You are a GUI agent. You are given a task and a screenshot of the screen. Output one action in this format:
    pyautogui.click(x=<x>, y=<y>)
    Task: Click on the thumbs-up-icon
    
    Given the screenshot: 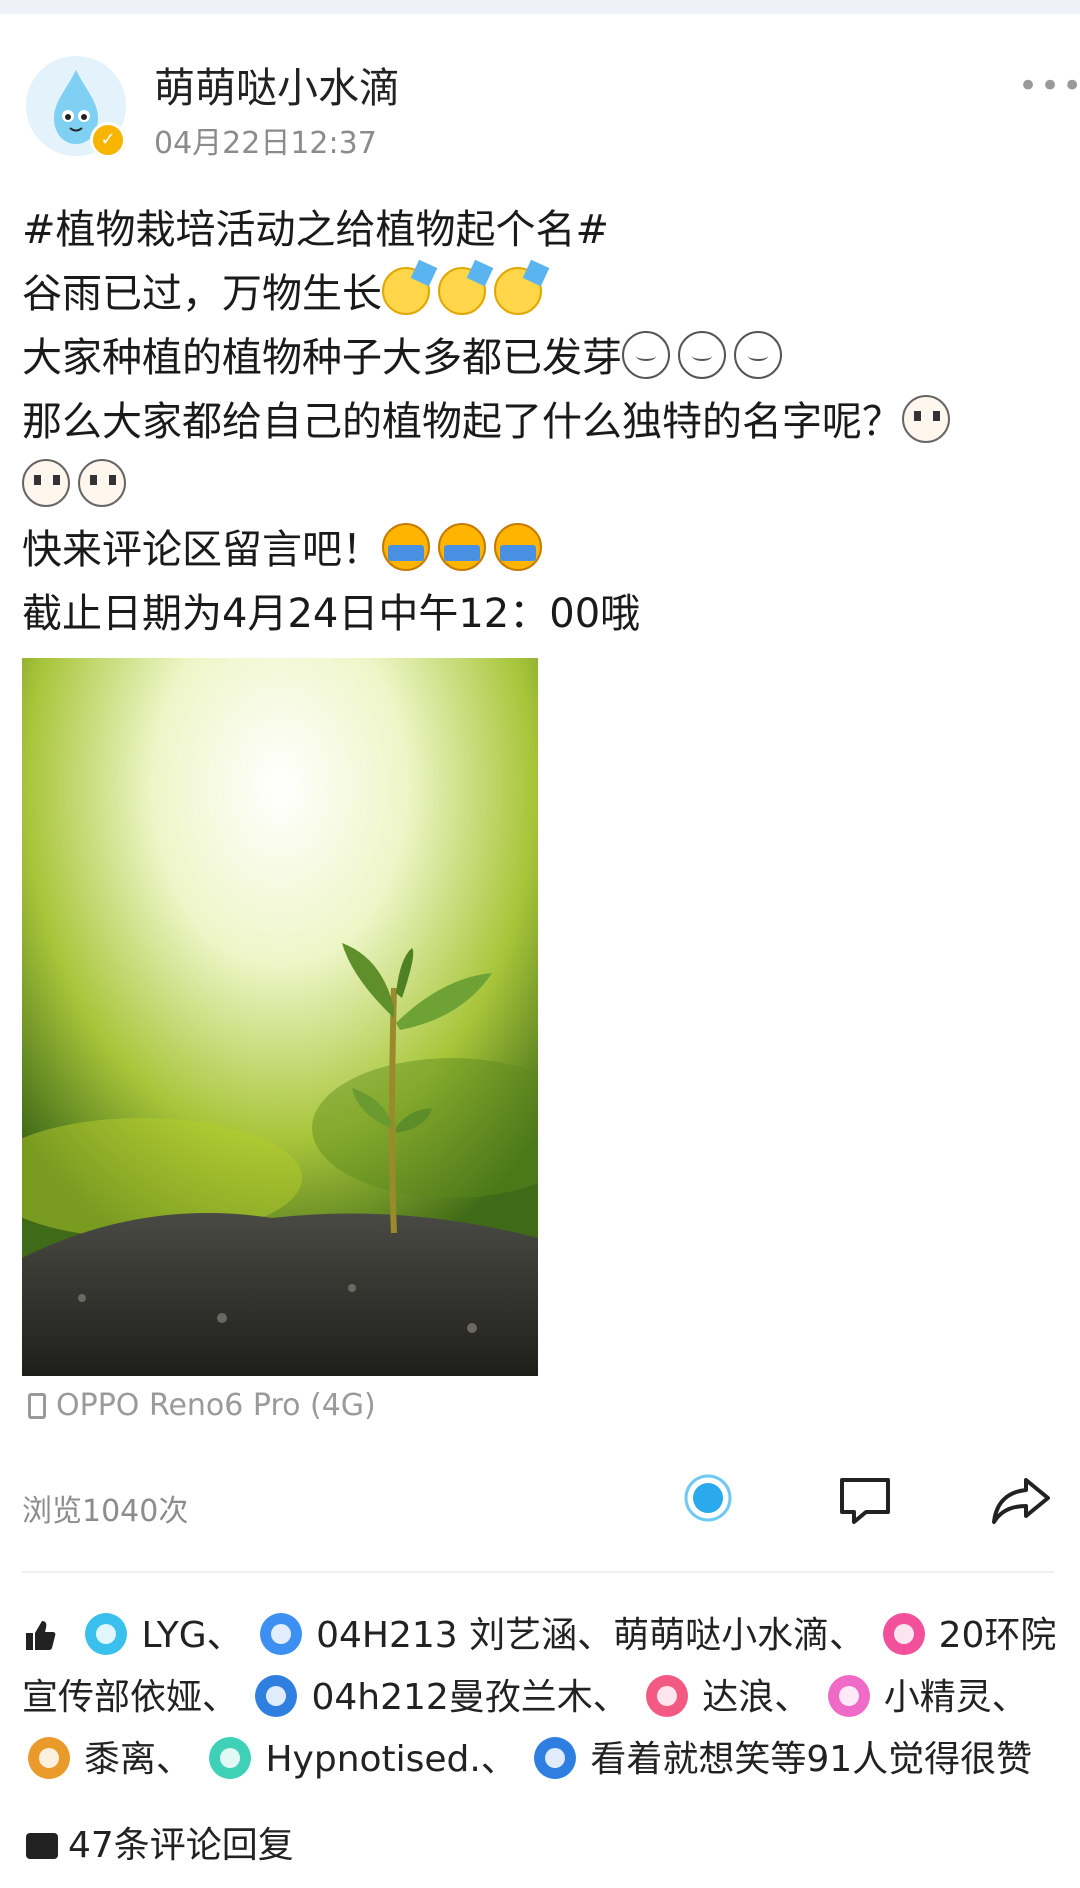 What is the action you would take?
    pyautogui.click(x=41, y=1635)
    